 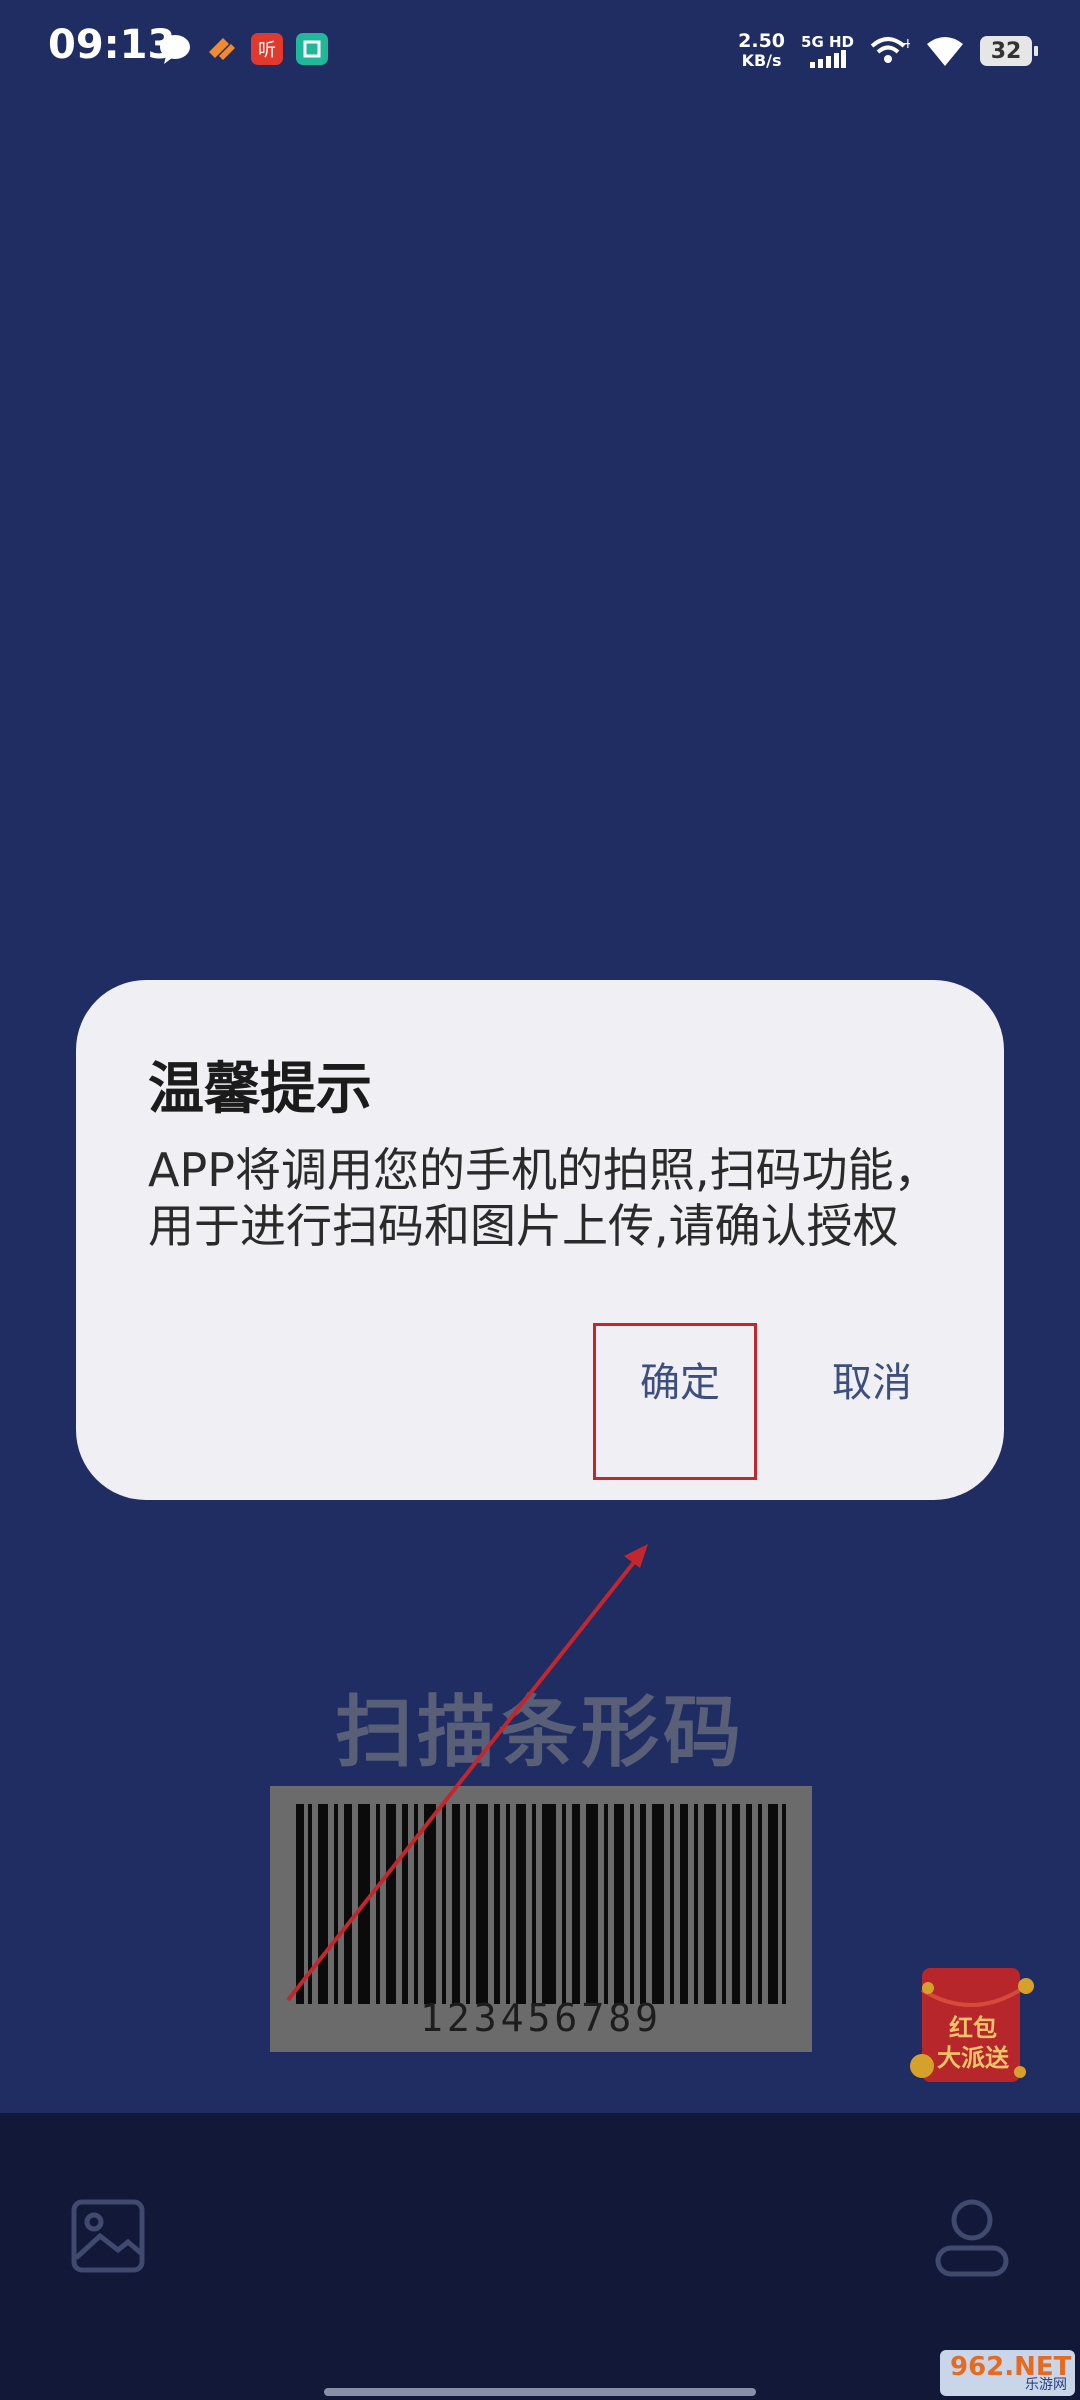 What do you see at coordinates (762, 50) in the screenshot?
I see `network-speed: 2.50 KB/s` at bounding box center [762, 50].